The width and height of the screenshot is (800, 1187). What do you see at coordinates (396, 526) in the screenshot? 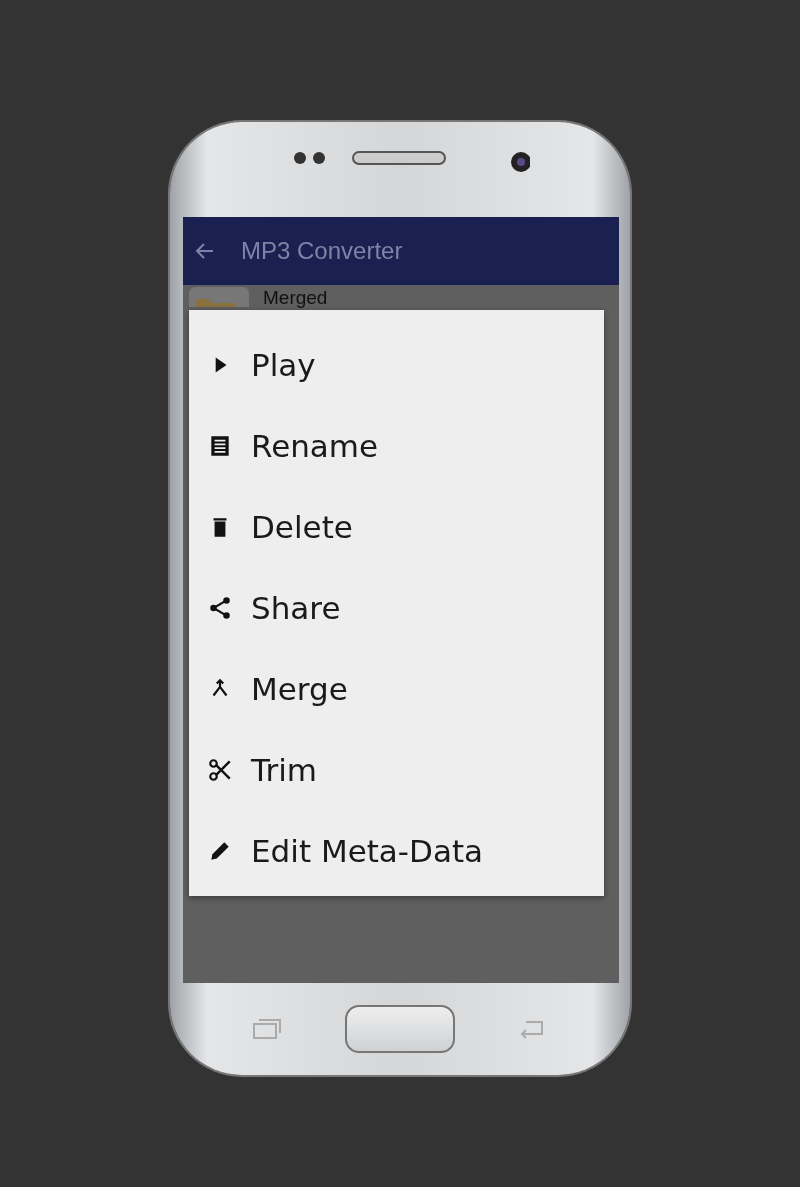
I see `menu-item: Delete` at bounding box center [396, 526].